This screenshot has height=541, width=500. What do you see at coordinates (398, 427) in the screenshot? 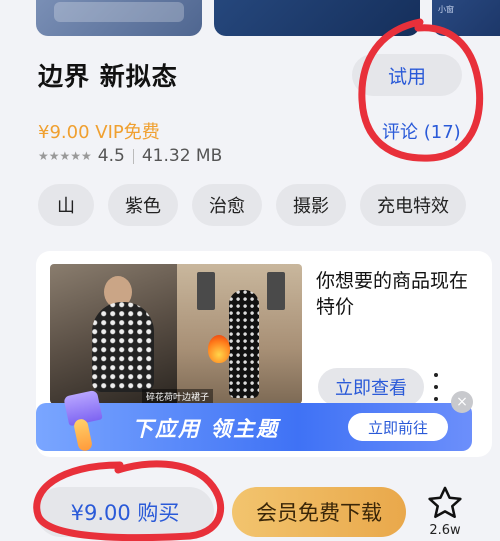
I see `go-now-button: 立即前往` at bounding box center [398, 427].